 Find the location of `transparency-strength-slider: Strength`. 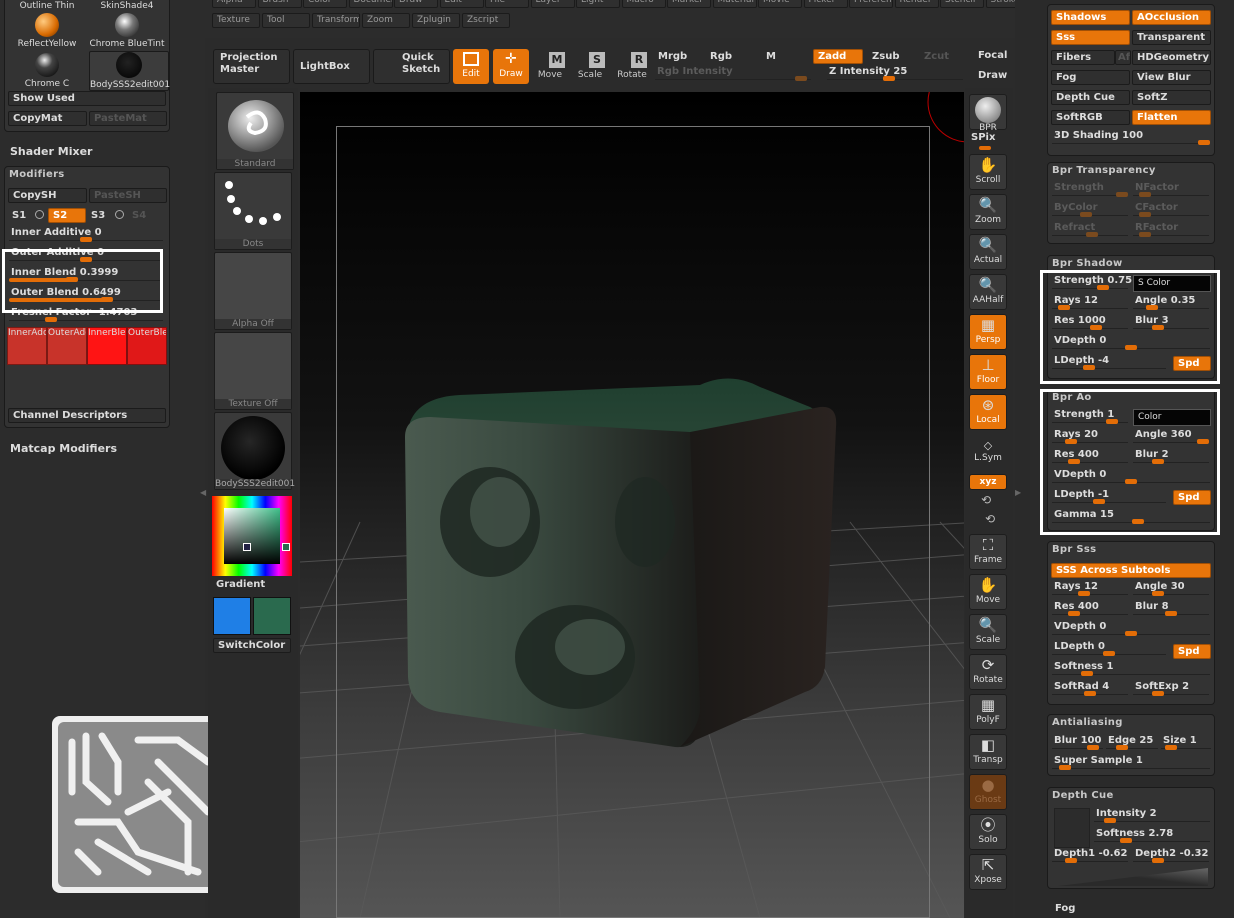

transparency-strength-slider: Strength is located at coordinates (1090, 191).